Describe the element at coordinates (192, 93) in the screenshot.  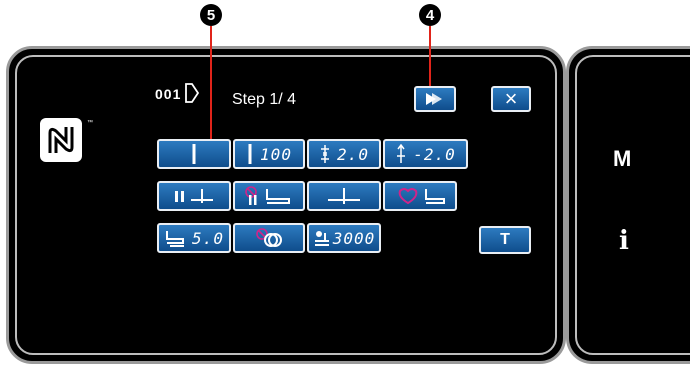
I see `program-arrow-icon` at that location.